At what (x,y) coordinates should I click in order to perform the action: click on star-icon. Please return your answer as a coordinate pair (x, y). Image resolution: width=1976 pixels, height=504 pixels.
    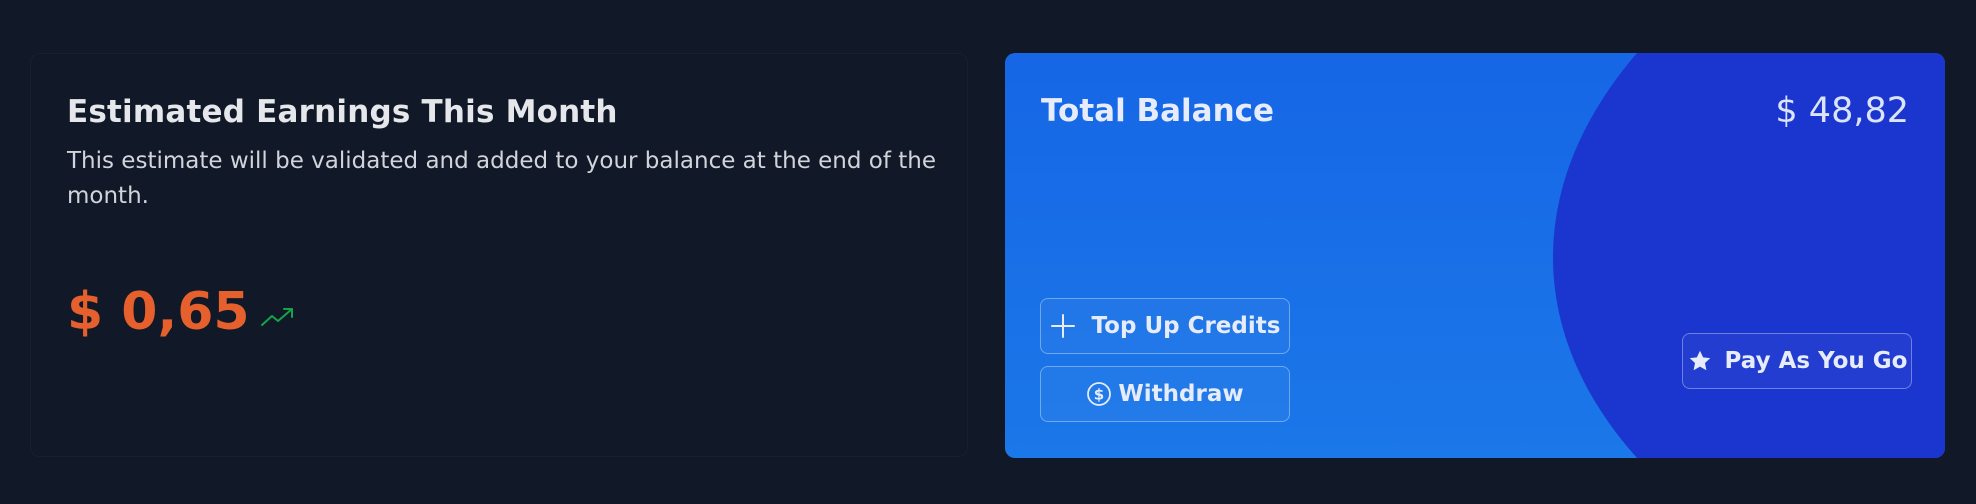
    Looking at the image, I should click on (1700, 361).